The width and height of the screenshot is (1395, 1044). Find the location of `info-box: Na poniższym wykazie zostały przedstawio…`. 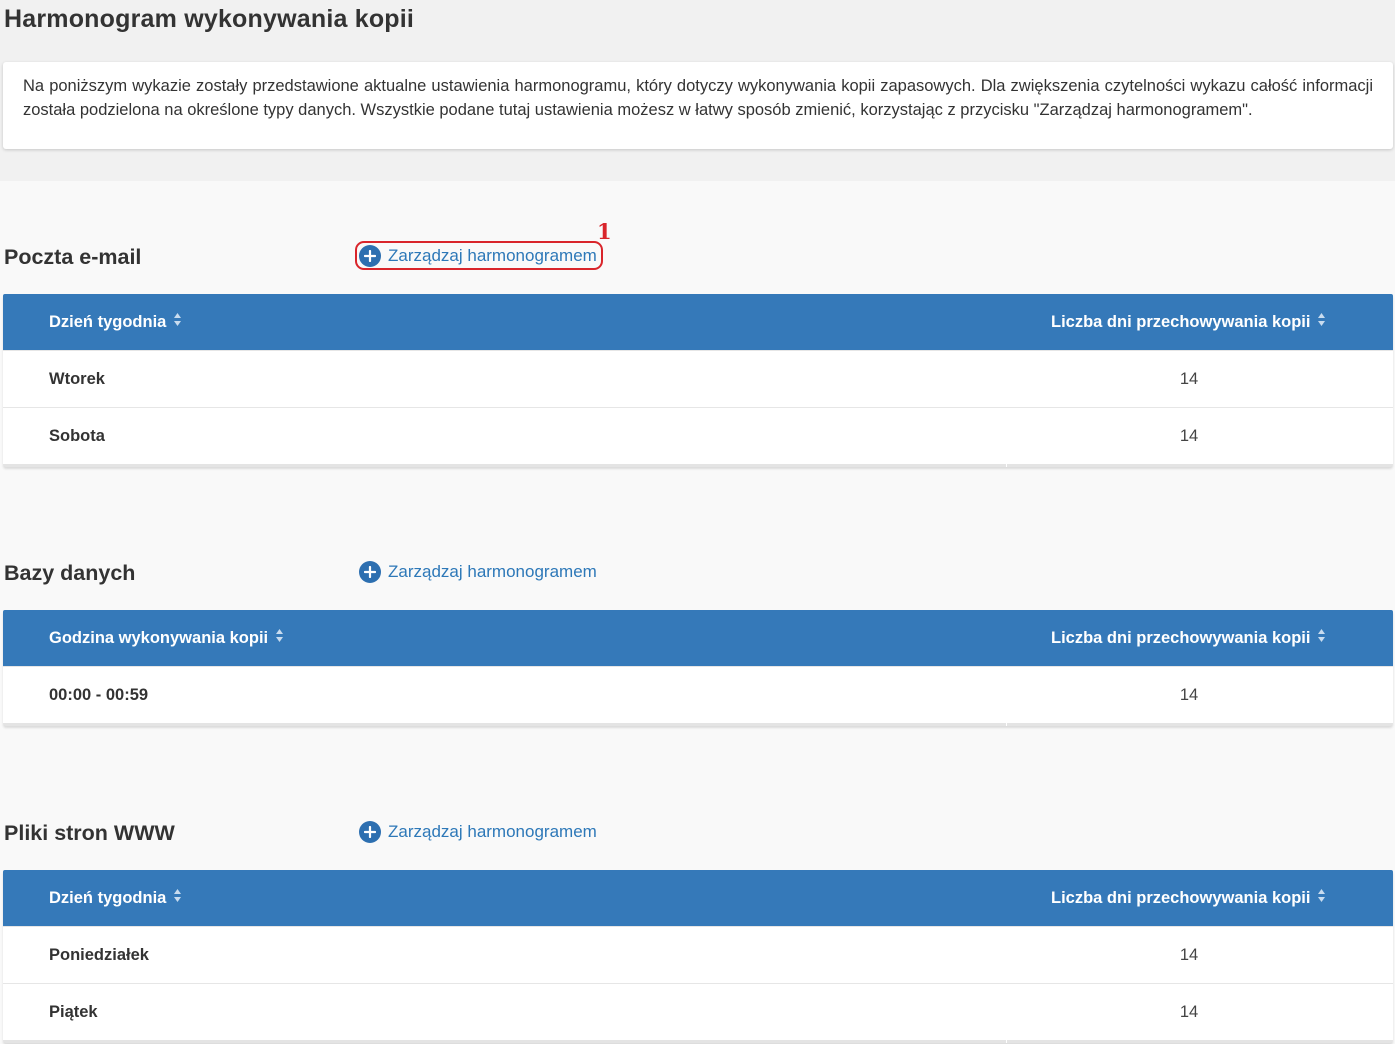

info-box: Na poniższym wykazie zostały przedstawio… is located at coordinates (698, 105).